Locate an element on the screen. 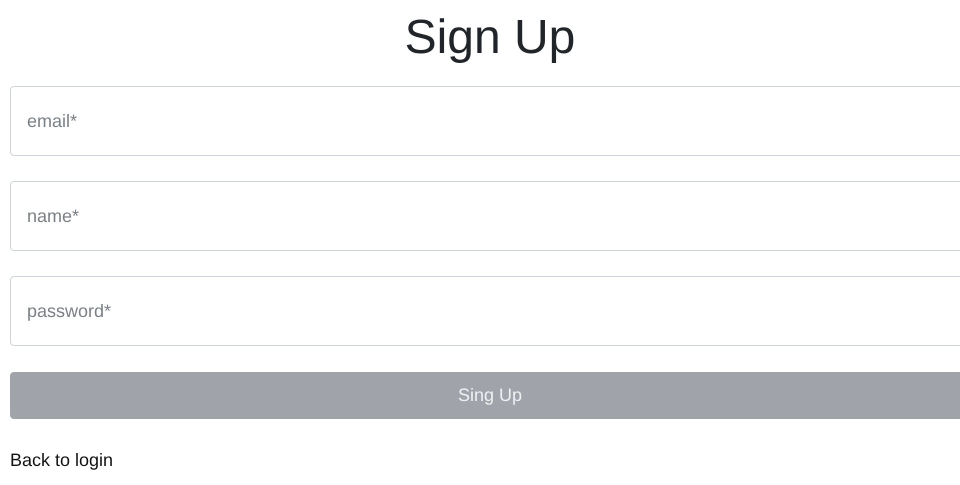 The width and height of the screenshot is (960, 485). back-to-login-link: Back to login is located at coordinates (62, 460).